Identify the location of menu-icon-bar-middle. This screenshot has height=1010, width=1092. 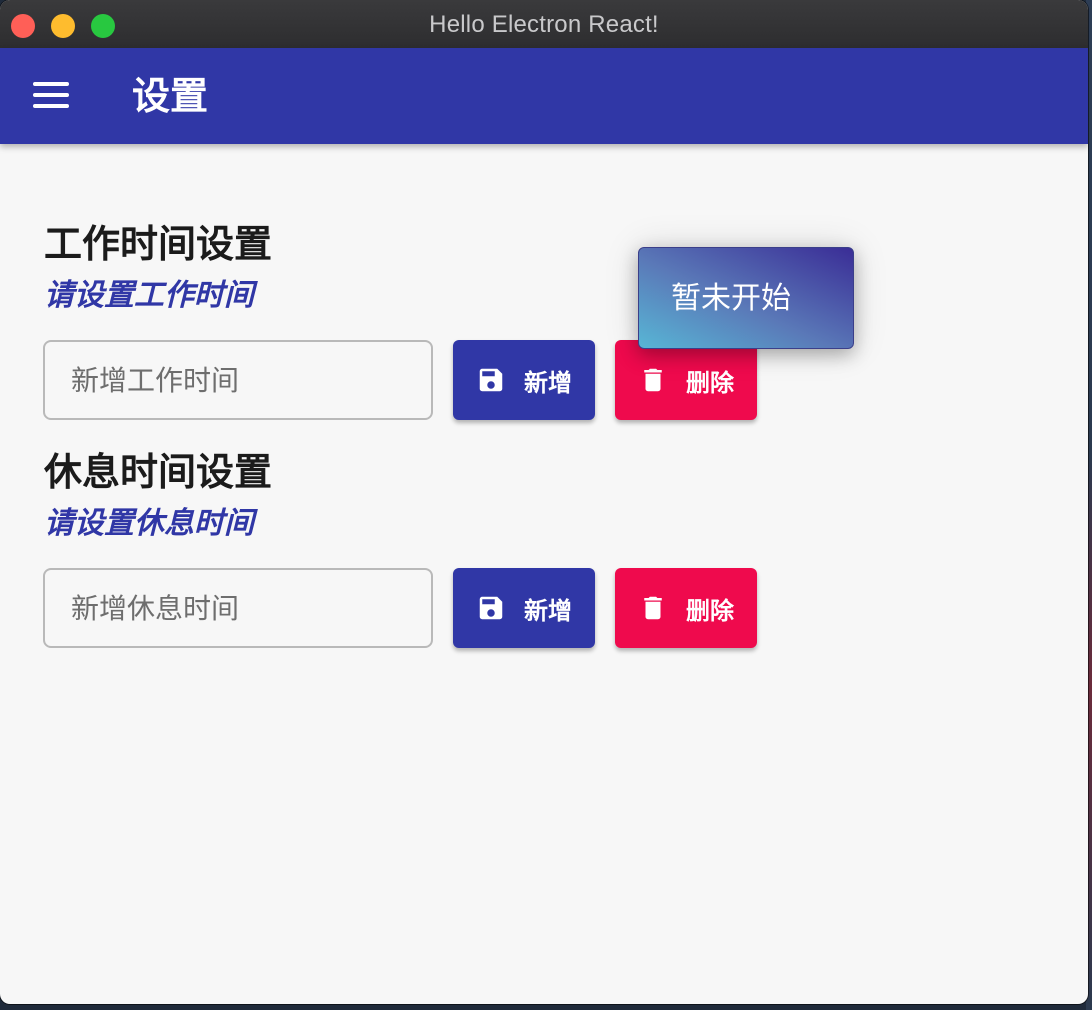
(51, 95).